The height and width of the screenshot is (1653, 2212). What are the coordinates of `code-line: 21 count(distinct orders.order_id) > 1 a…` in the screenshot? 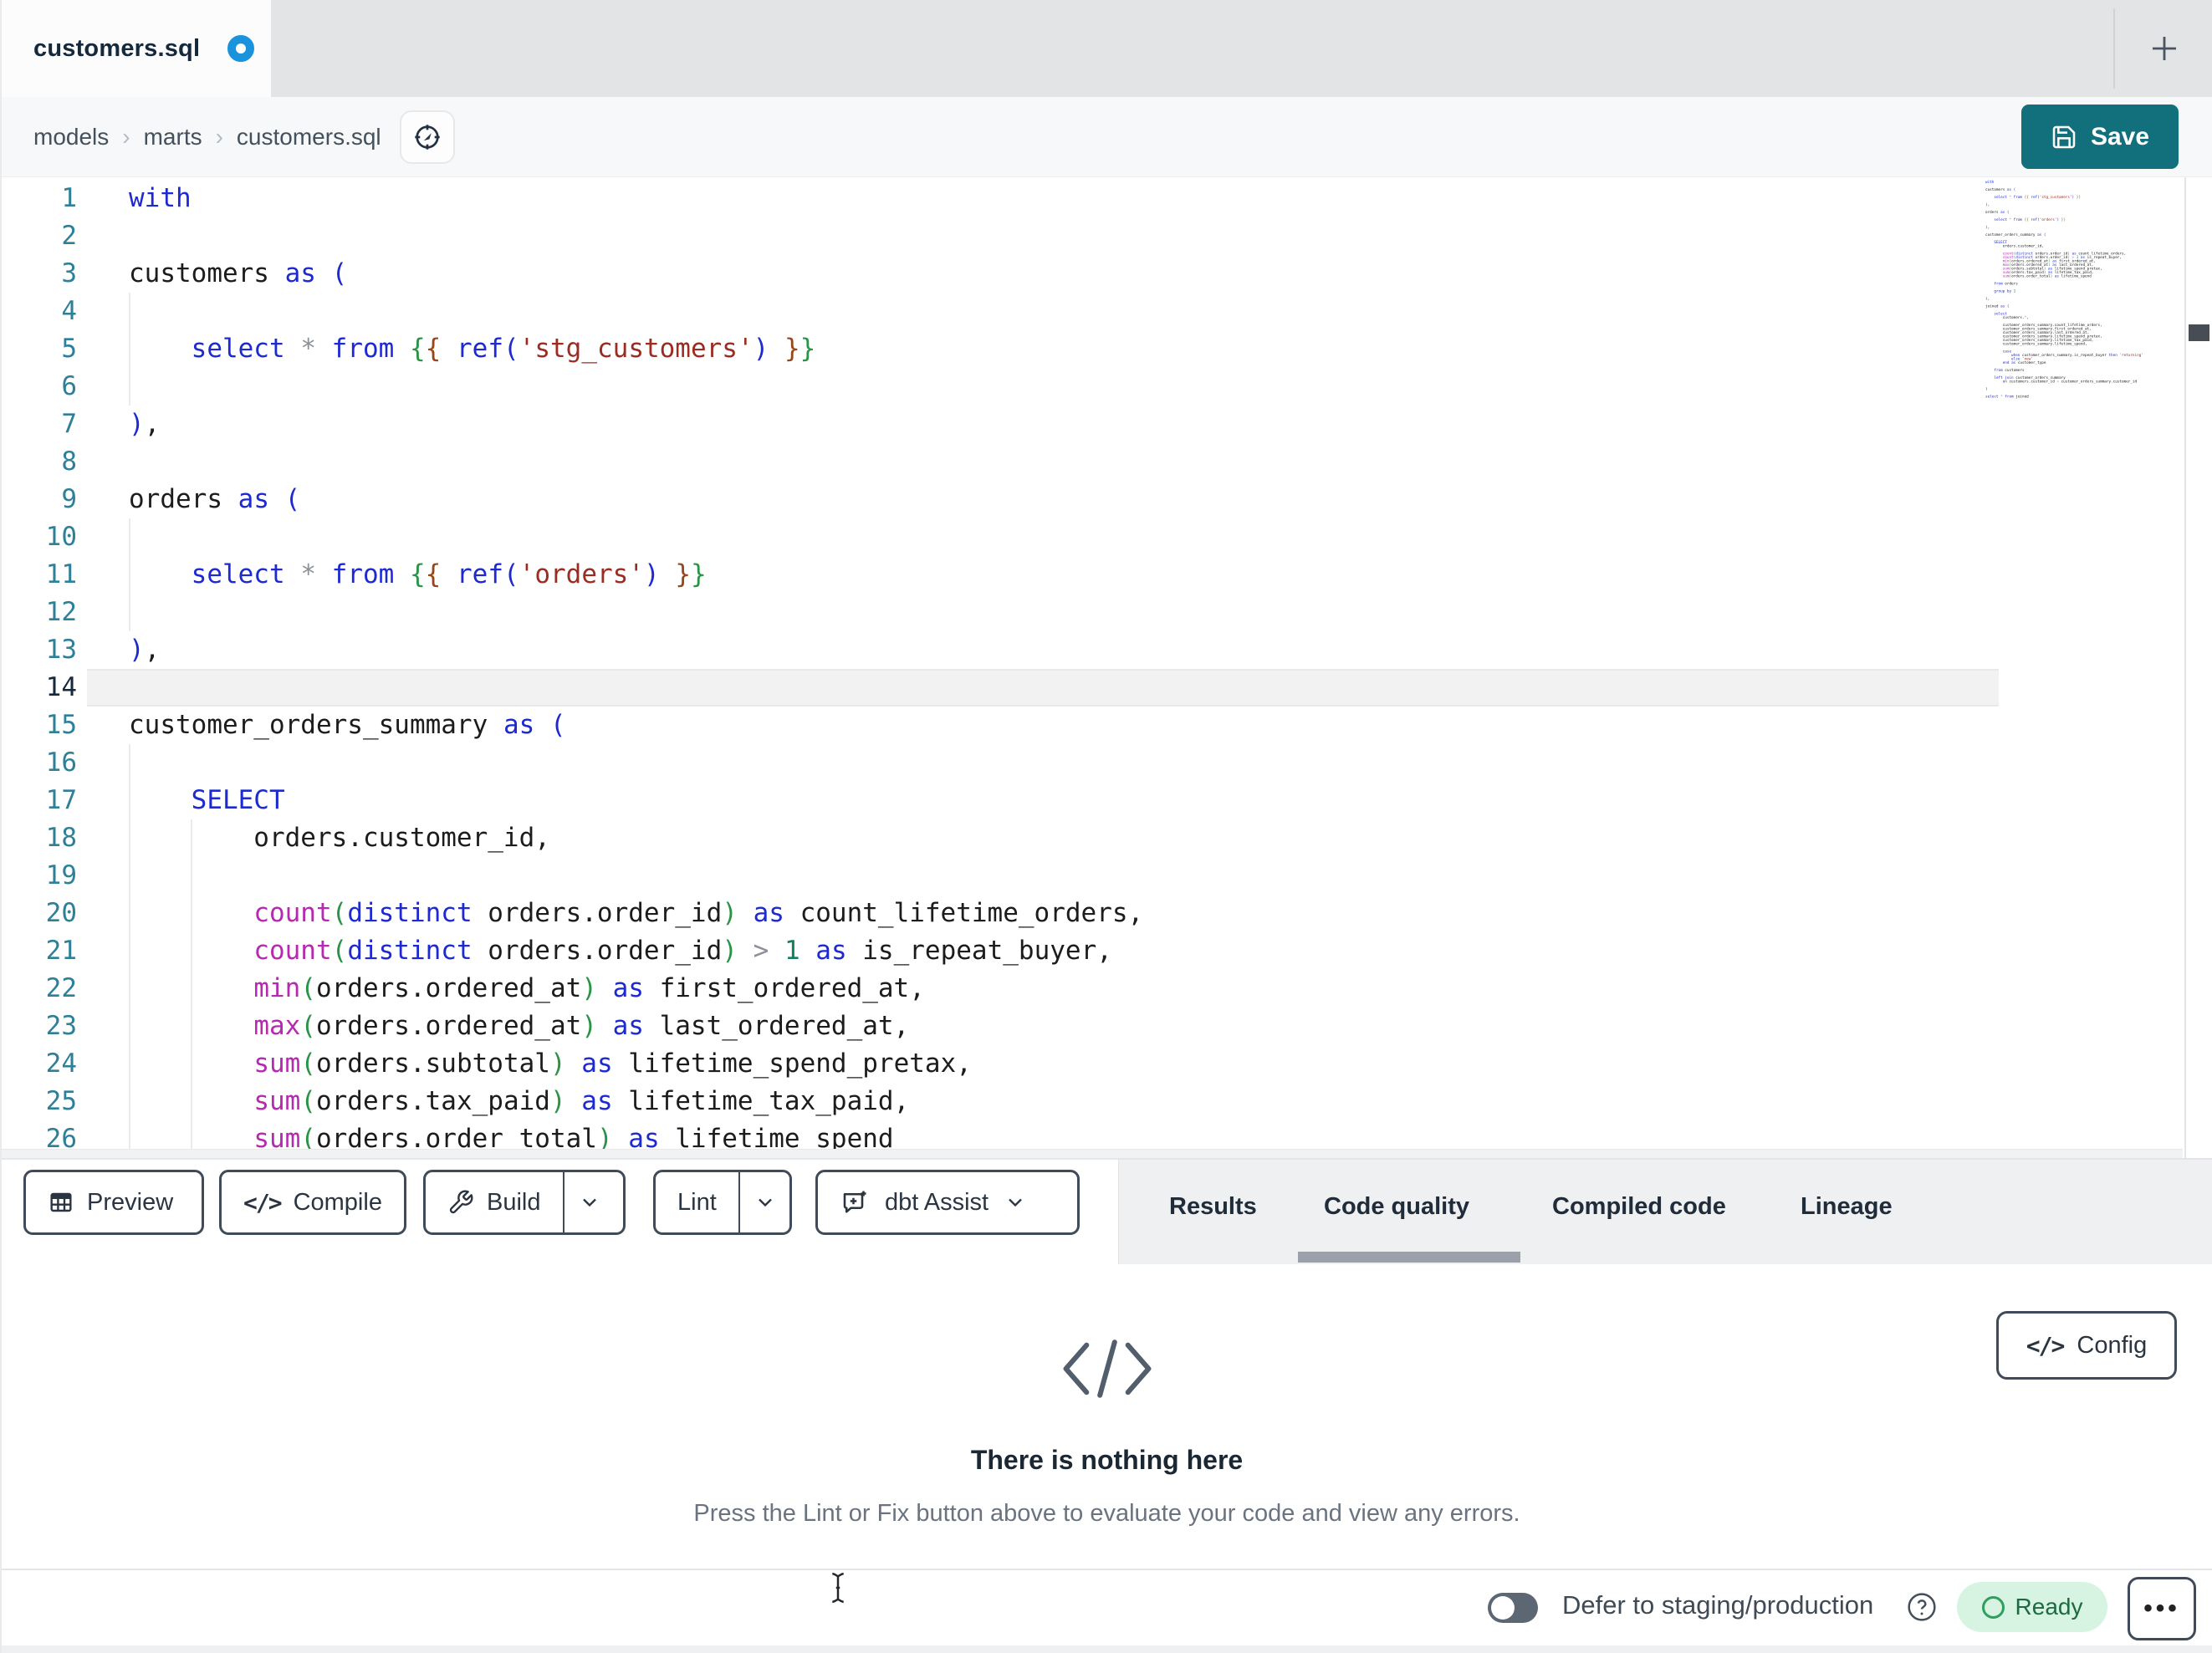 It's located at (578, 951).